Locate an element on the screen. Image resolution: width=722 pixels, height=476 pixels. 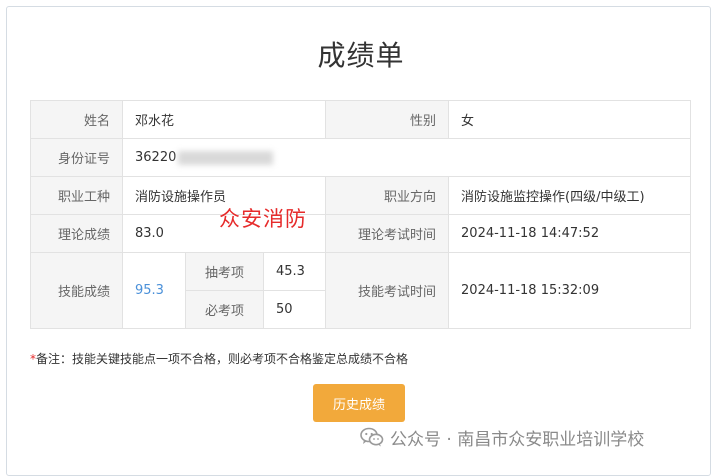
skill-score-value: 95.3 is located at coordinates (154, 290).